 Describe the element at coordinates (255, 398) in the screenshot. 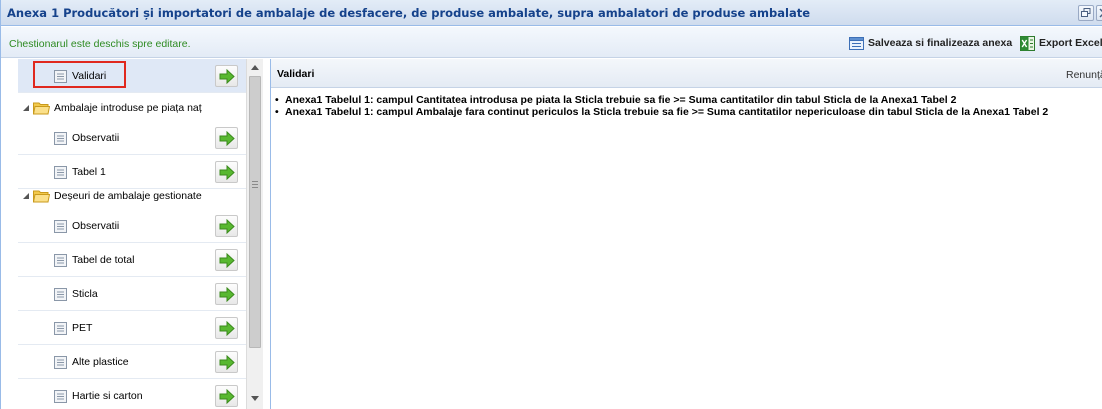

I see `scroll-down-arrow-icon` at that location.